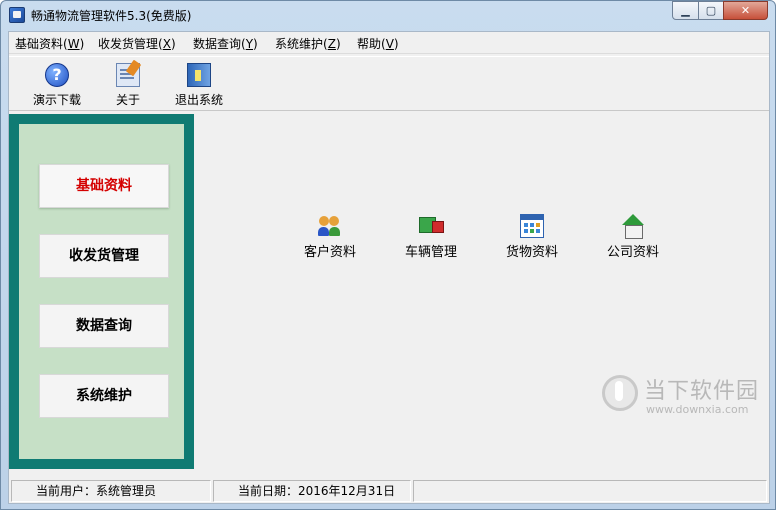 The width and height of the screenshot is (776, 510). I want to click on menu-help: 帮助(V), so click(378, 43).